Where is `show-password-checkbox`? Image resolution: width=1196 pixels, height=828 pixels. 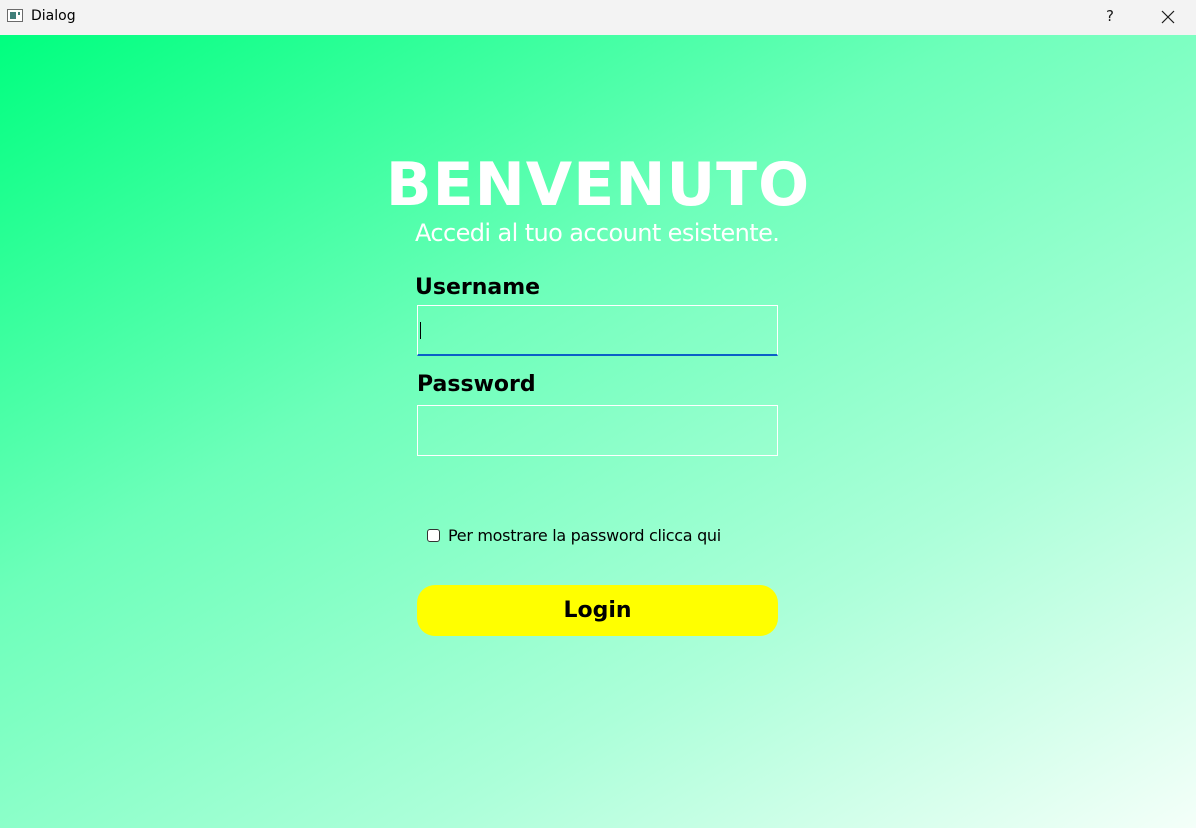 show-password-checkbox is located at coordinates (433, 535).